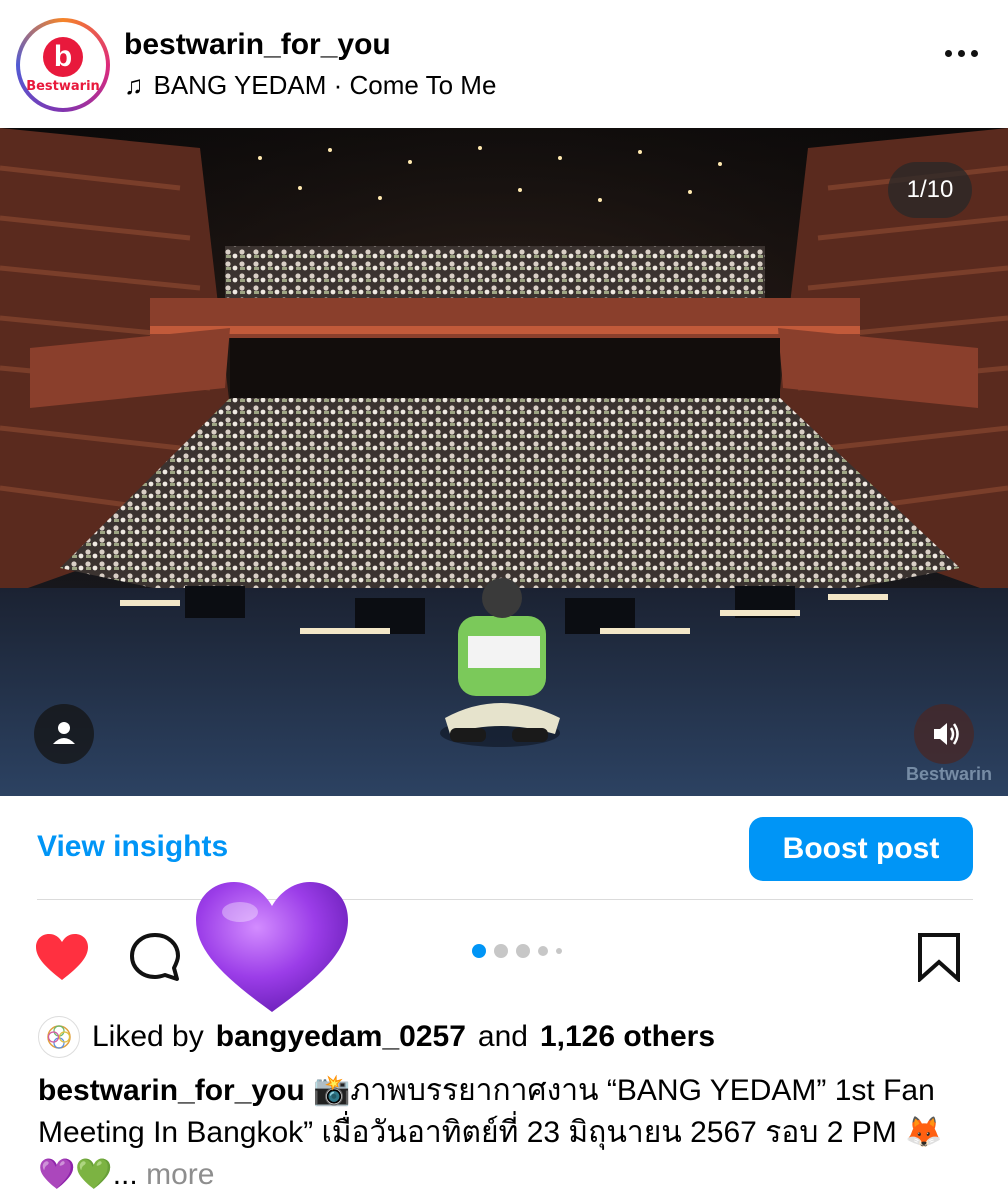 The width and height of the screenshot is (1008, 1200). Describe the element at coordinates (961, 53) in the screenshot. I see `more-options-icon` at that location.